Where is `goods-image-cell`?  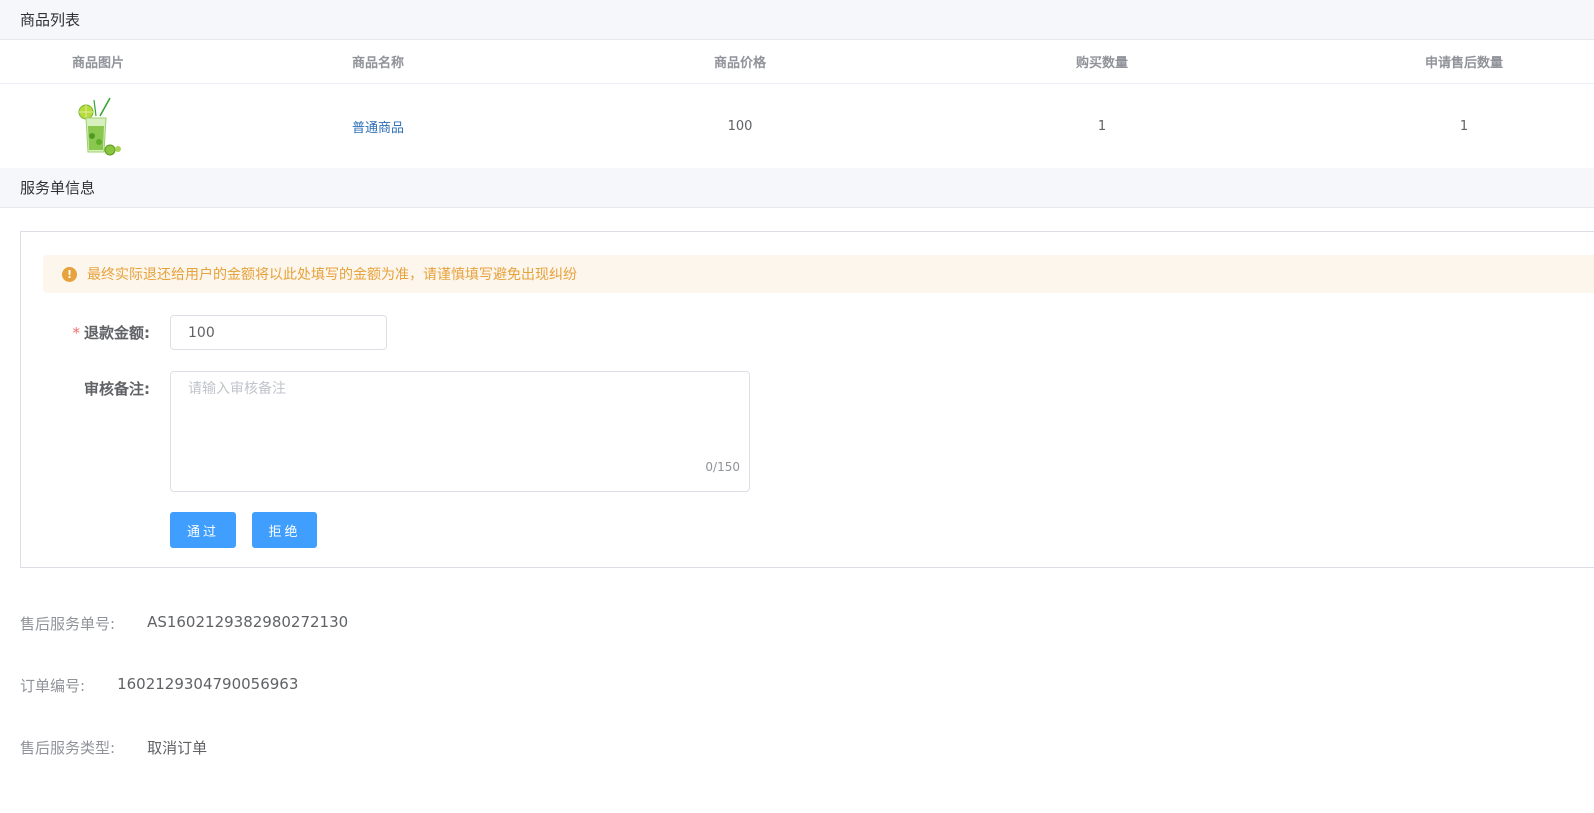 goods-image-cell is located at coordinates (98, 126).